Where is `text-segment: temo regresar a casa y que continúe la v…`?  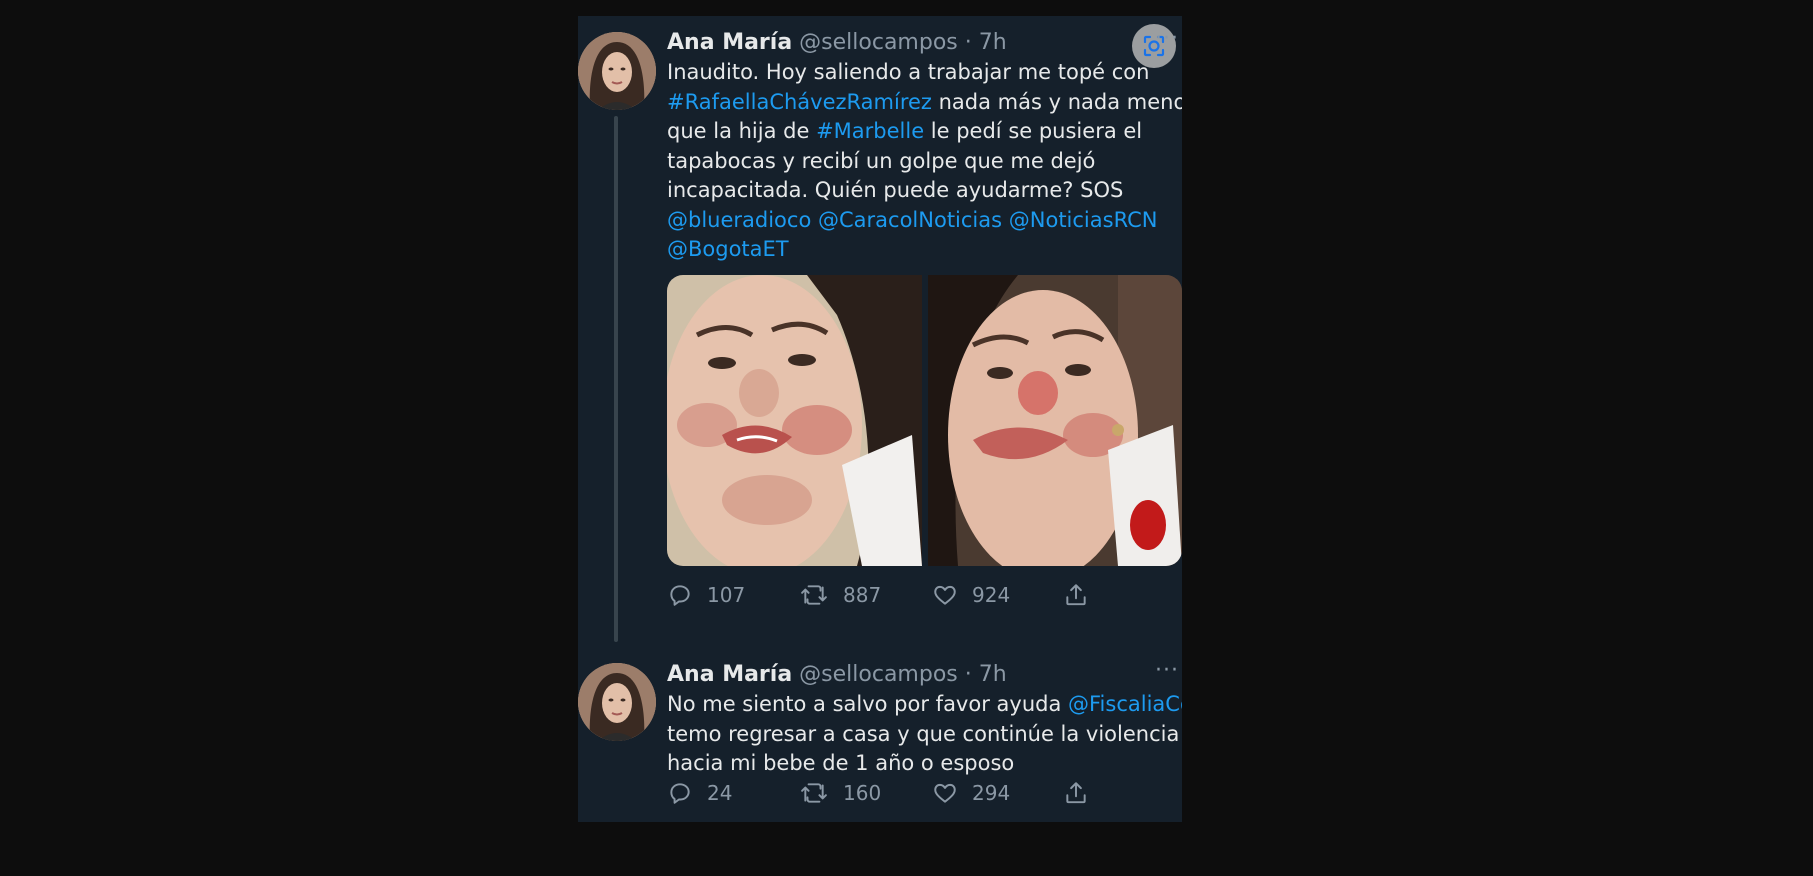 text-segment: temo regresar a casa y que continúe la v… is located at coordinates (923, 733).